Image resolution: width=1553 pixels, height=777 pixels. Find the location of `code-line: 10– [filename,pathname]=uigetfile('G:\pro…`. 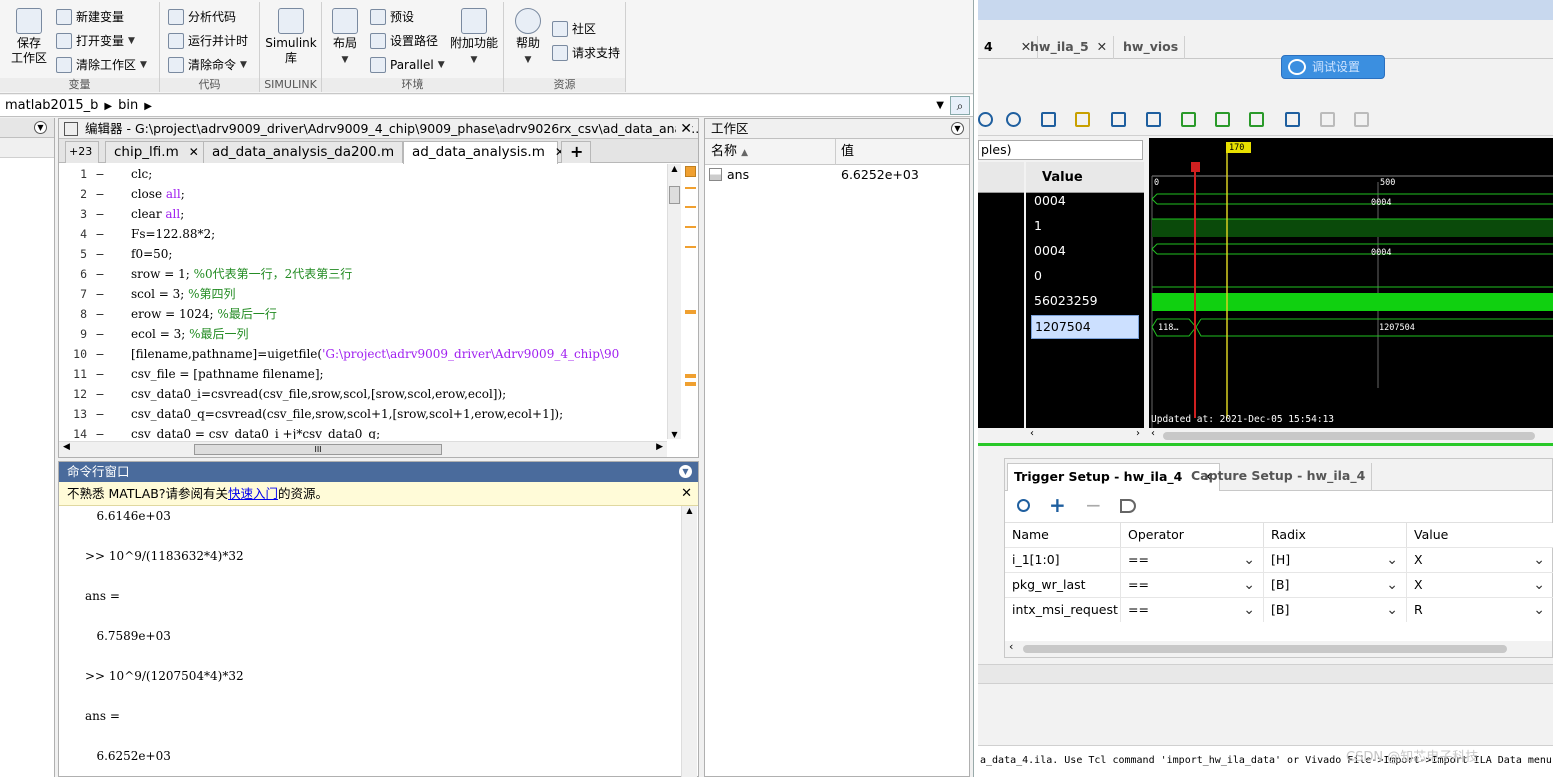

code-line: 10– [filename,pathname]=uigetfile('G:\pro… is located at coordinates (359, 354).